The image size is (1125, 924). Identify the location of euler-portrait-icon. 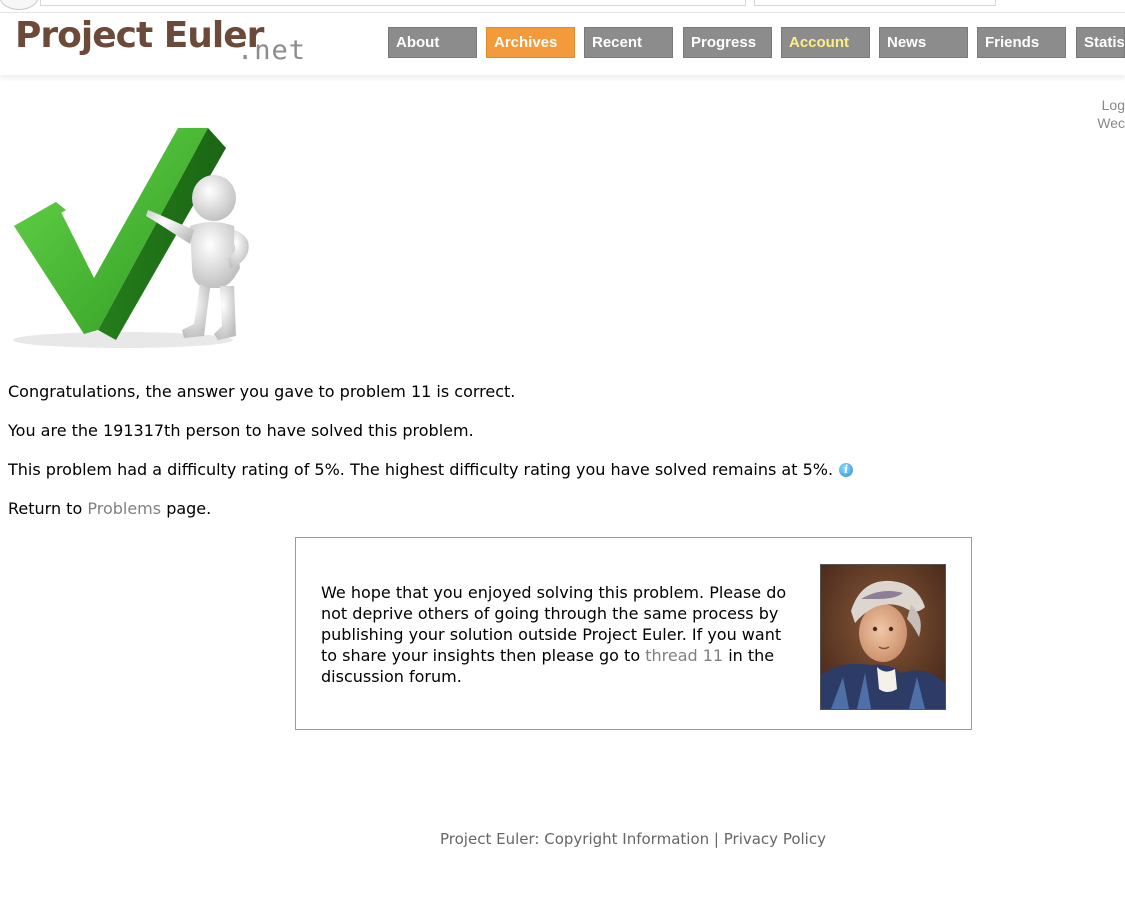
(883, 637).